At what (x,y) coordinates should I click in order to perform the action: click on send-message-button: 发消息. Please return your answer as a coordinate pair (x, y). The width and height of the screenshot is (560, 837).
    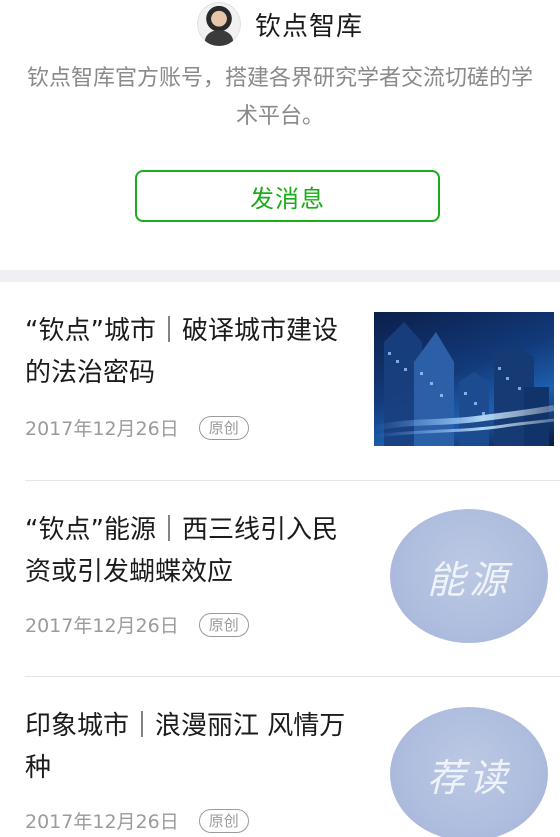
    Looking at the image, I should click on (287, 196).